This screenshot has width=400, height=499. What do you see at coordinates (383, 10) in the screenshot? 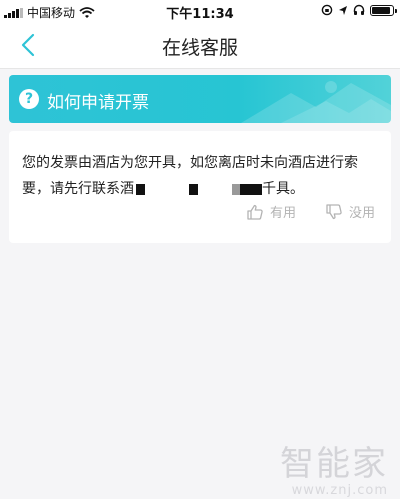
I see `battery-icon` at bounding box center [383, 10].